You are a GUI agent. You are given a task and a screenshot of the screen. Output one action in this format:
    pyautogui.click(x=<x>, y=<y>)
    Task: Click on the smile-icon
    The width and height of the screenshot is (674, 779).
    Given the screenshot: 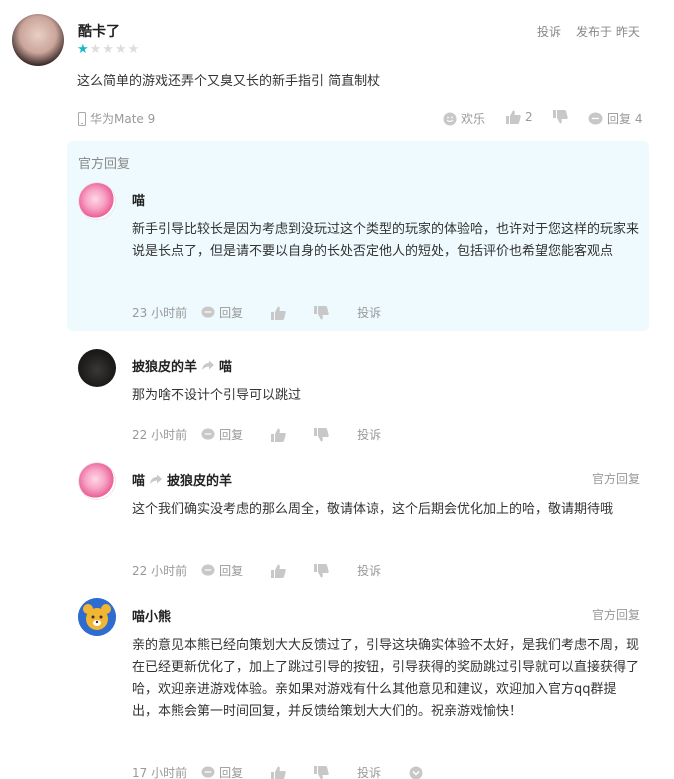 What is the action you would take?
    pyautogui.click(x=450, y=118)
    